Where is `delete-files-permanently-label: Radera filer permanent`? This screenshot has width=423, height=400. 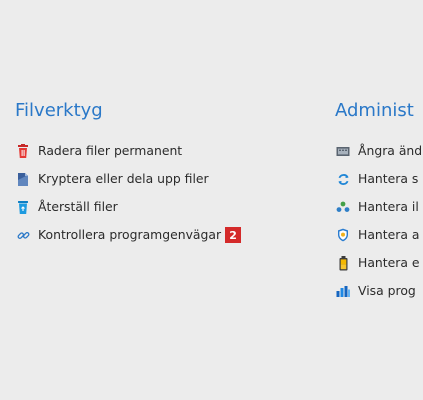 delete-files-permanently-label: Radera filer permanent is located at coordinates (110, 150).